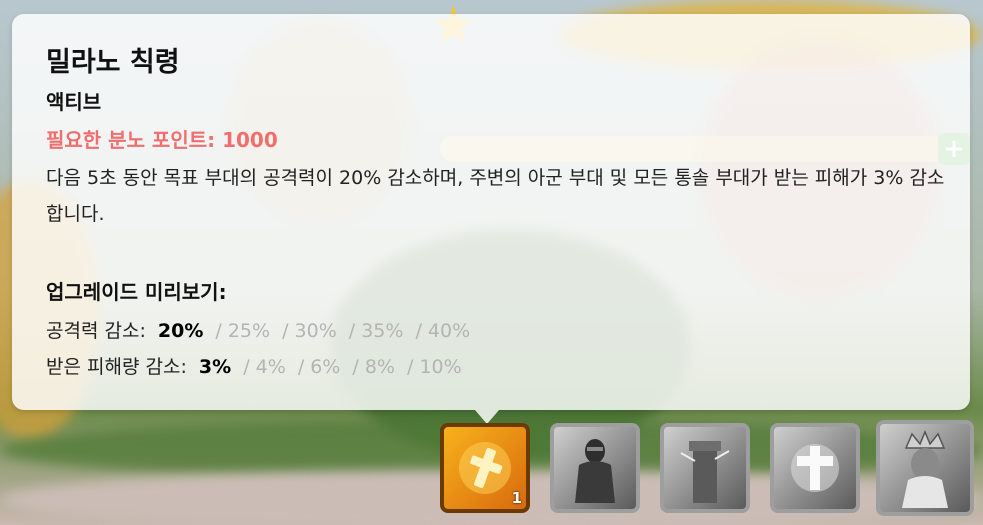  What do you see at coordinates (249, 331) in the screenshot?
I see `upgrade-level-value: 25%` at bounding box center [249, 331].